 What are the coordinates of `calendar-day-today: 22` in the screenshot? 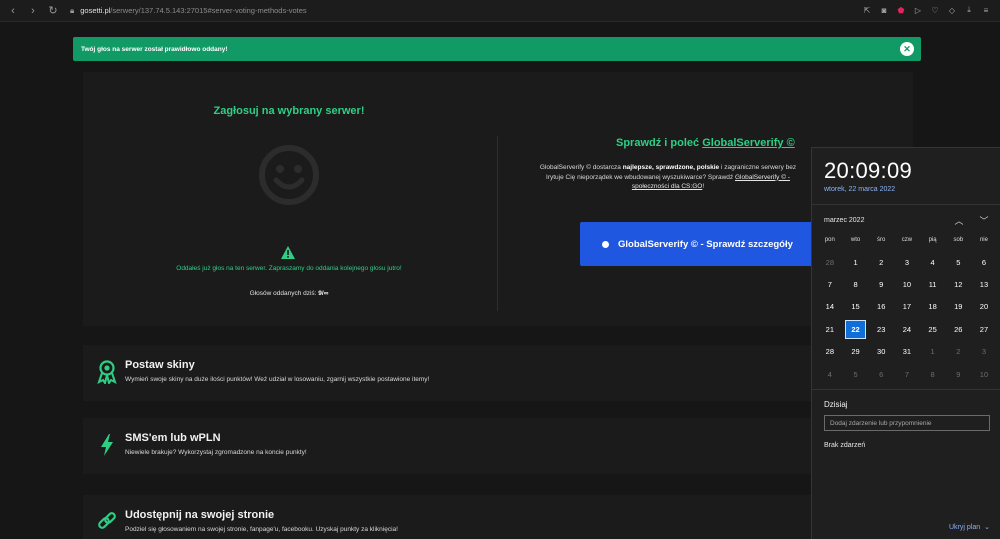 It's located at (856, 329).